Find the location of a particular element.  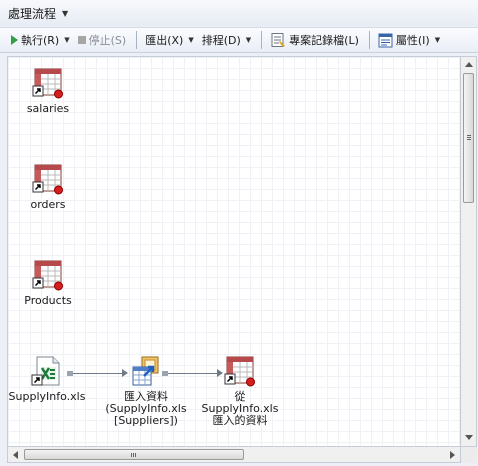

scroll-left-arrow-icon is located at coordinates (15, 455).